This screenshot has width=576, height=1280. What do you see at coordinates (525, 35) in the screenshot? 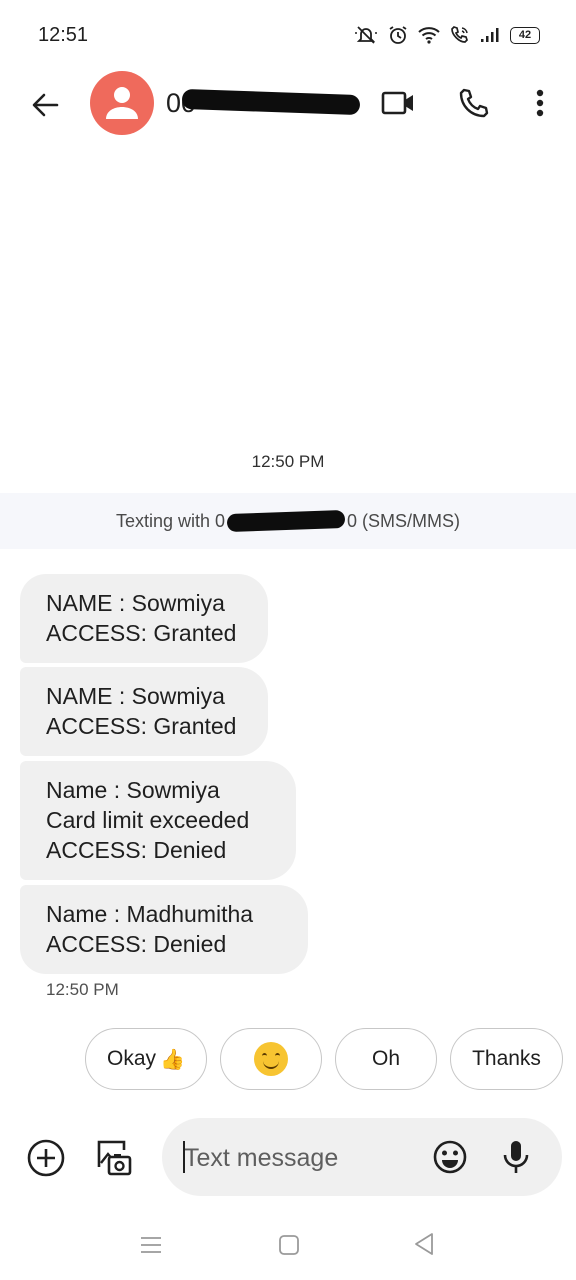
I see `battery-icon: 42` at bounding box center [525, 35].